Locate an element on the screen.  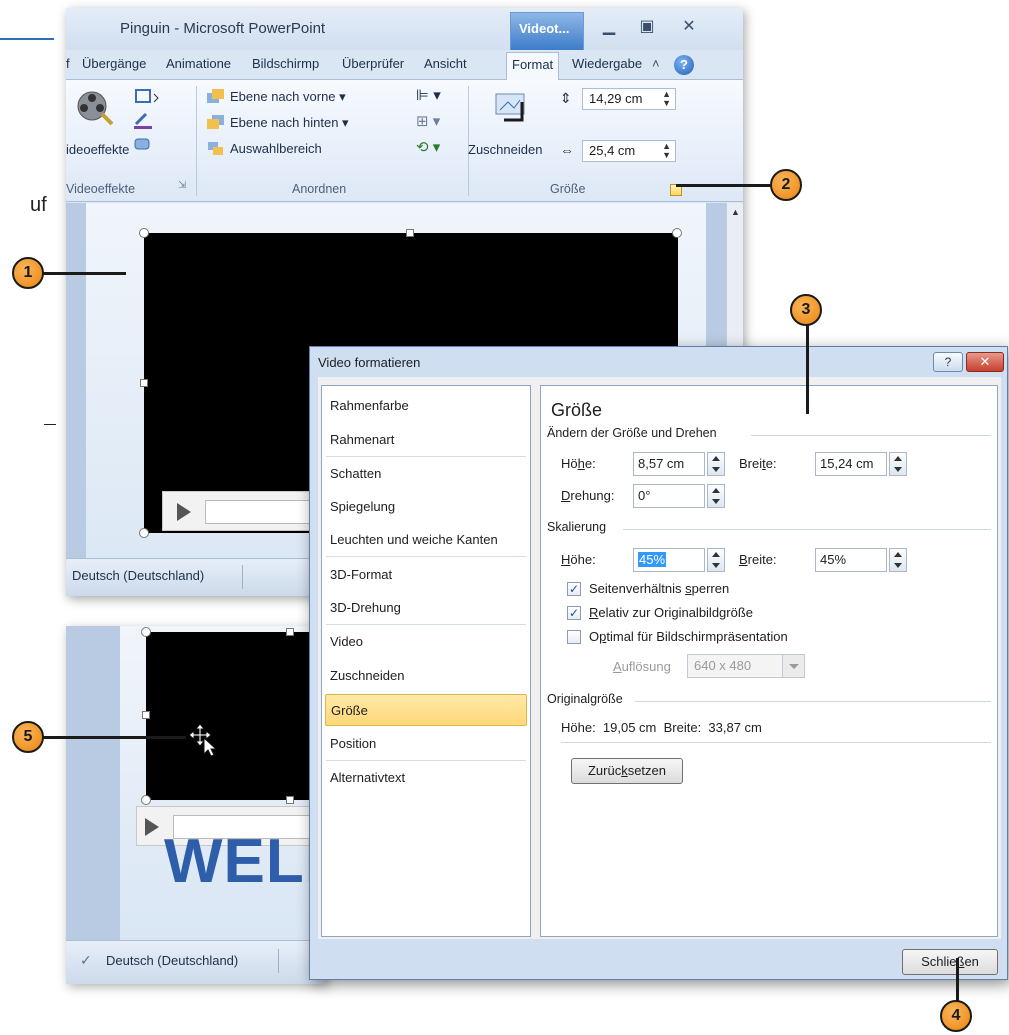
tab-ueberpruefen: Überprüfer is located at coordinates (380, 63).